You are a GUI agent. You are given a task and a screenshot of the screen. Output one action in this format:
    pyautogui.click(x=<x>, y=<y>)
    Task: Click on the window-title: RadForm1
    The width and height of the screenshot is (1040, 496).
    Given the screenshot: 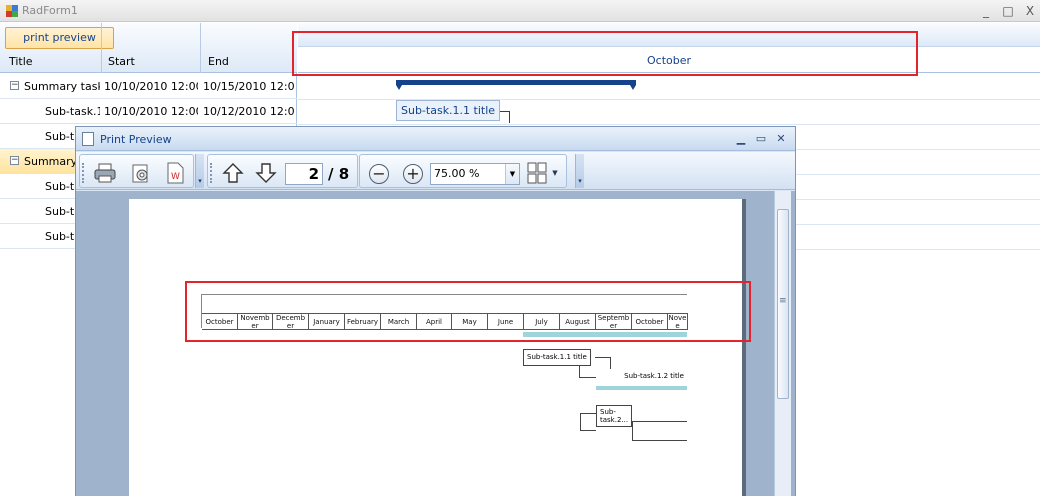 What is the action you would take?
    pyautogui.click(x=50, y=10)
    